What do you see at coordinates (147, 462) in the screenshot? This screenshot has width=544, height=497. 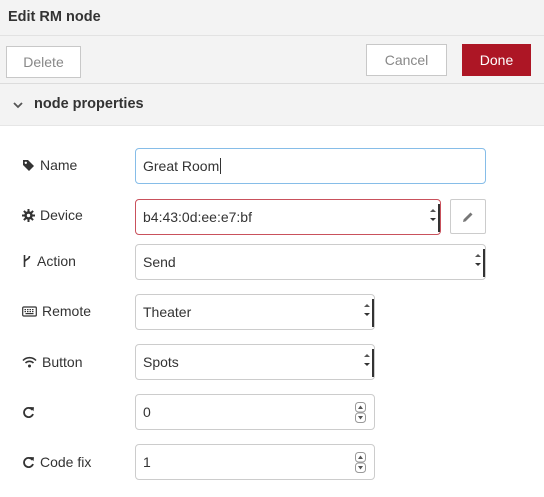 I see `codefix-spinner-value: 1` at bounding box center [147, 462].